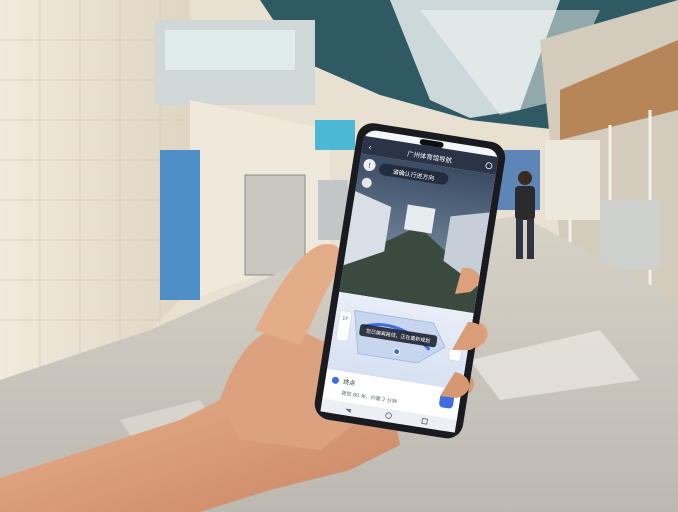 Image resolution: width=678 pixels, height=512 pixels. I want to click on location-dot, so click(397, 352).